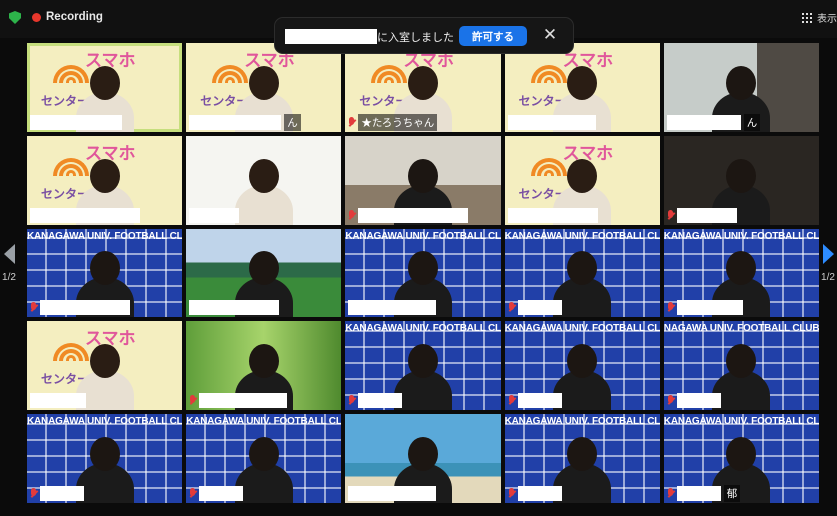 This screenshot has width=837, height=516. What do you see at coordinates (9, 254) in the screenshot?
I see `chevron-left-icon` at bounding box center [9, 254].